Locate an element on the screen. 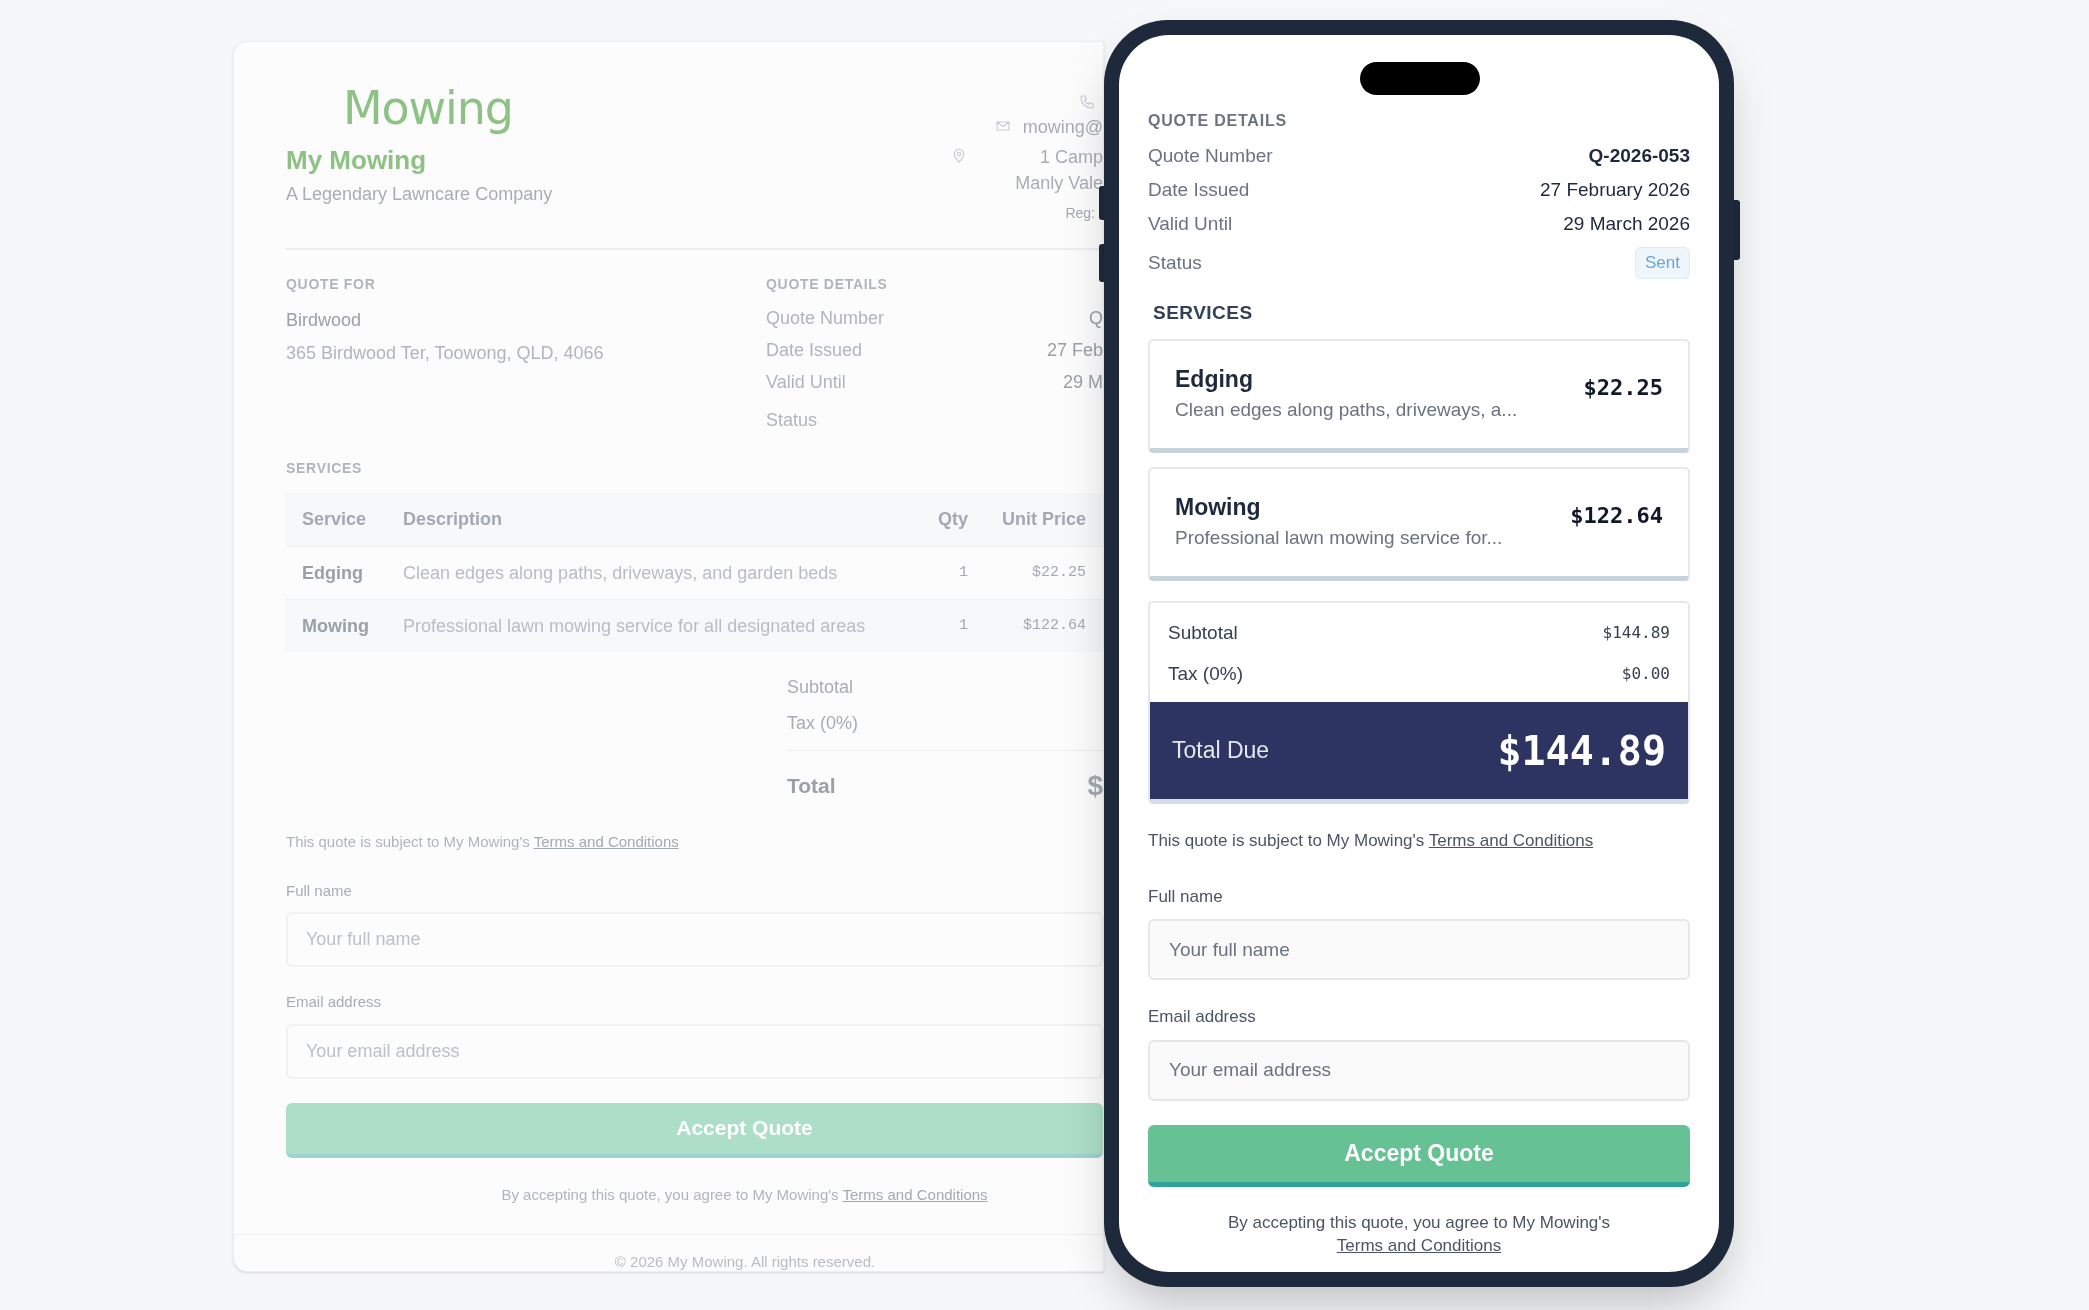 The height and width of the screenshot is (1310, 2089). detail-value: 29 M is located at coordinates (1082, 382).